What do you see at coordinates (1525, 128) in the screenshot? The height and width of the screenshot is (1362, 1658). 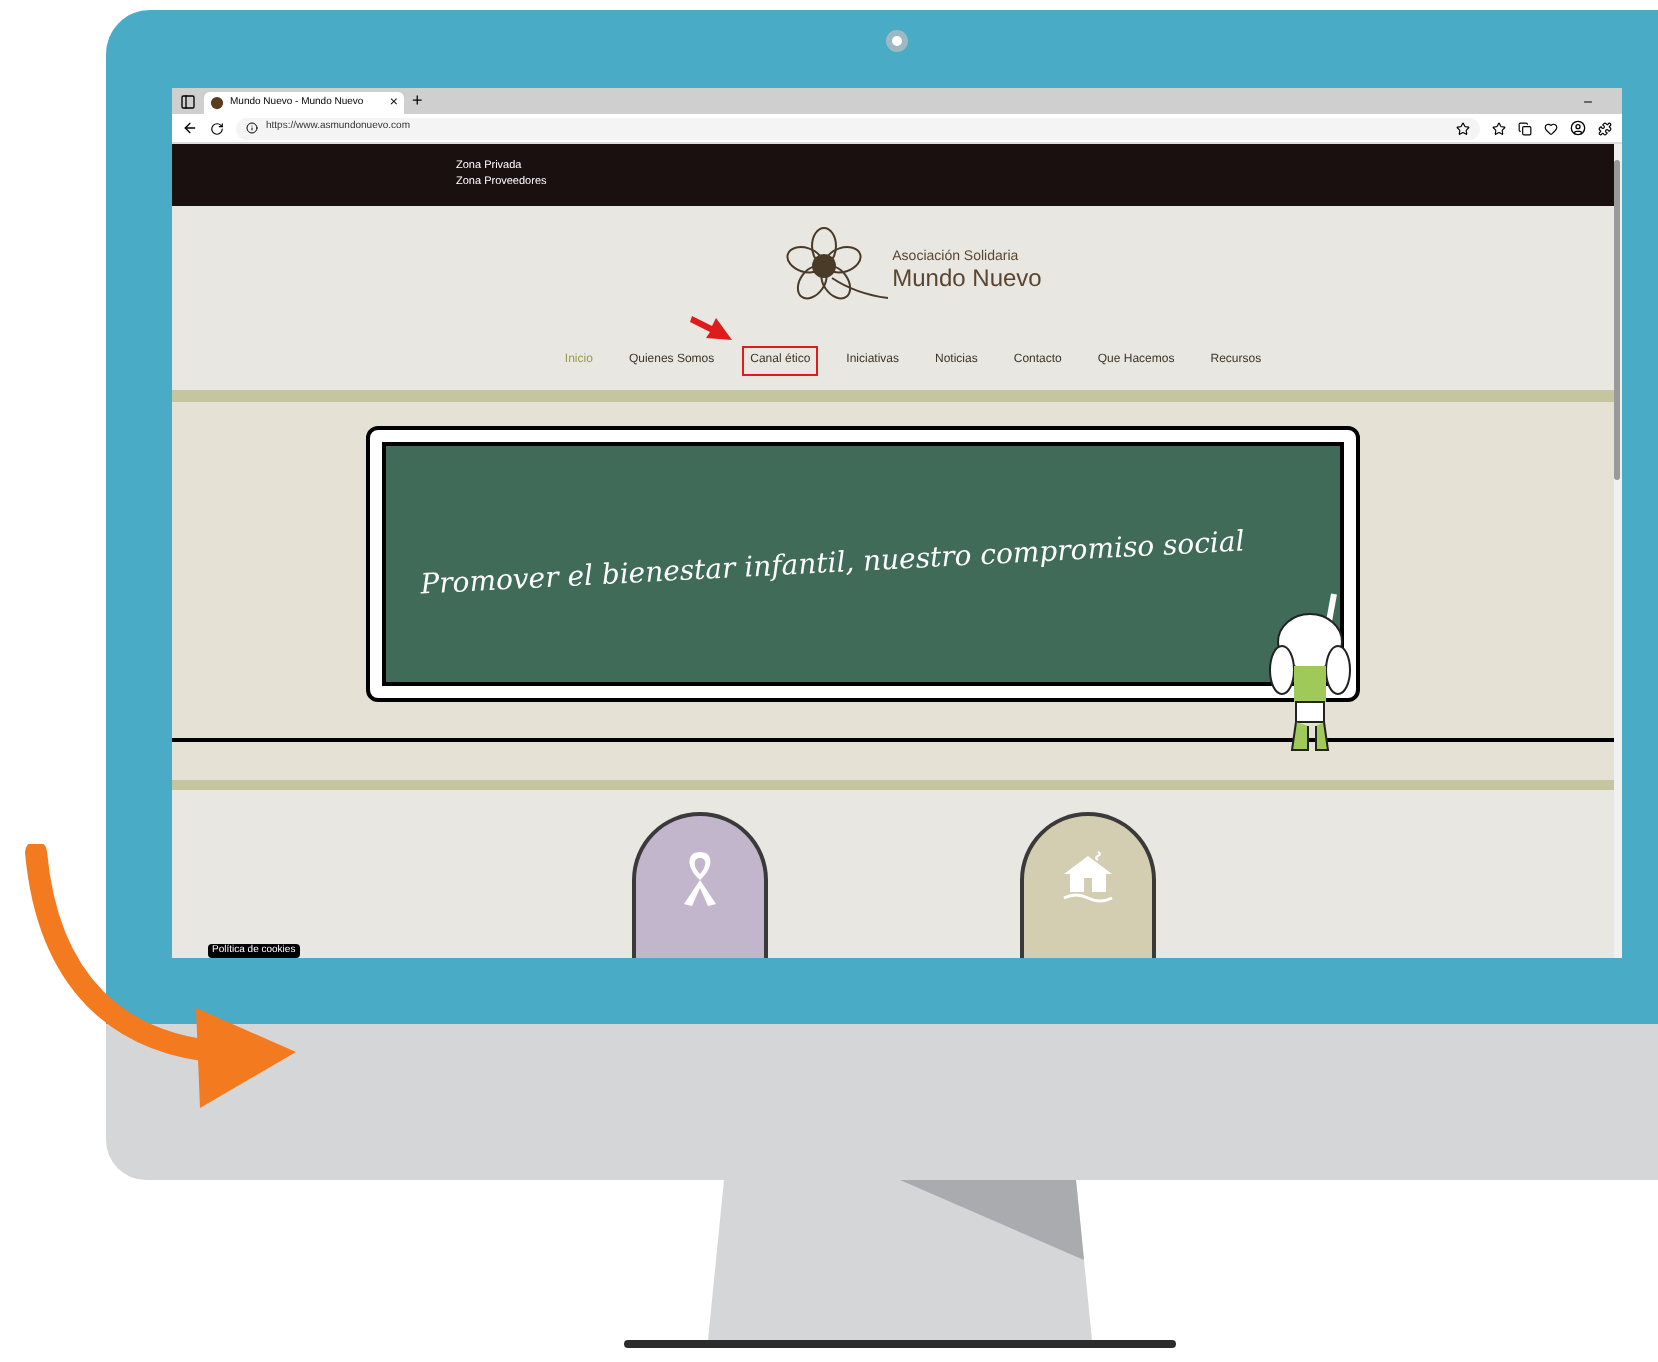 I see `collections-icon` at bounding box center [1525, 128].